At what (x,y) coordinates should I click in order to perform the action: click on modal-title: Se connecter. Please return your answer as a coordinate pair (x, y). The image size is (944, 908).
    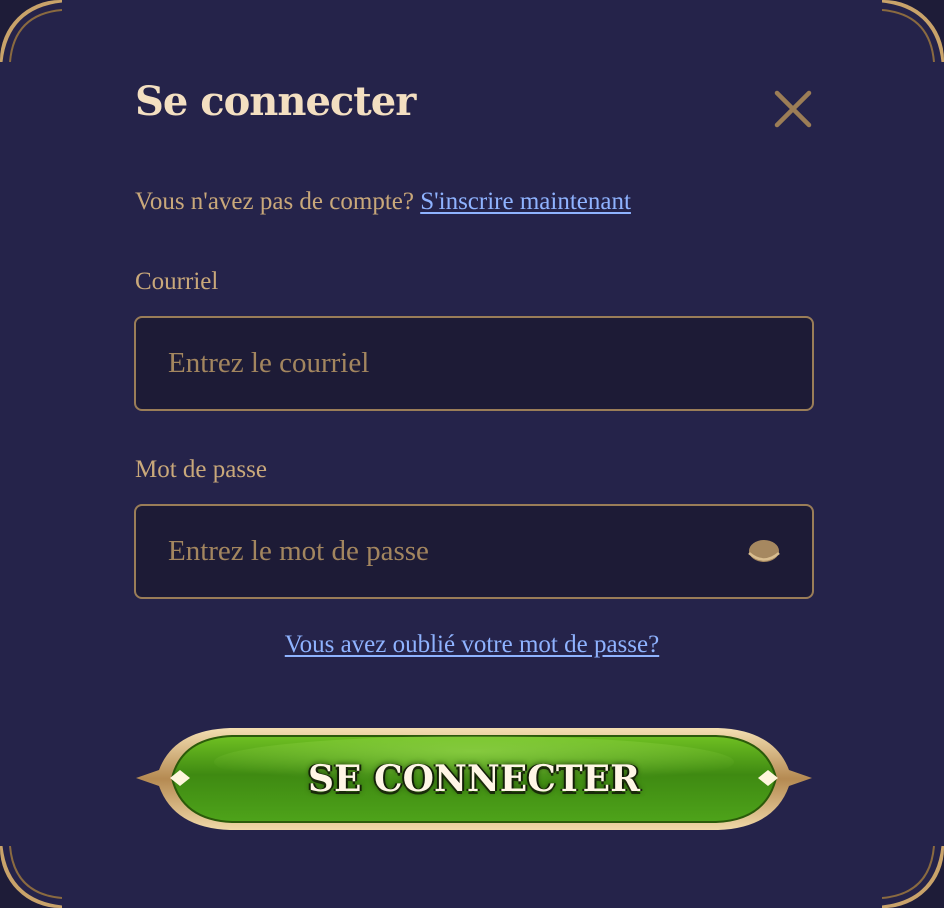
    Looking at the image, I should click on (275, 101).